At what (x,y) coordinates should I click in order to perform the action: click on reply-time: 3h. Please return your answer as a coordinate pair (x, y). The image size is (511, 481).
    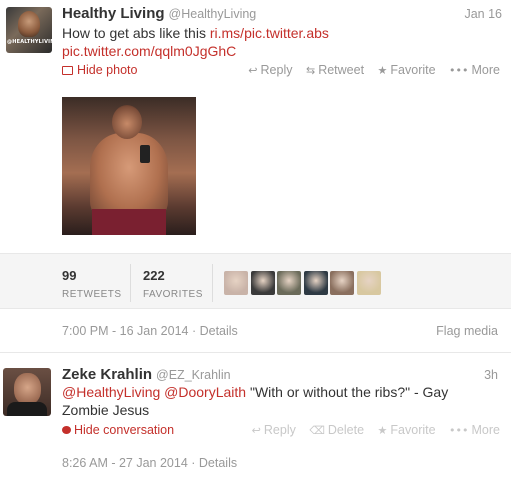
    Looking at the image, I should click on (491, 375).